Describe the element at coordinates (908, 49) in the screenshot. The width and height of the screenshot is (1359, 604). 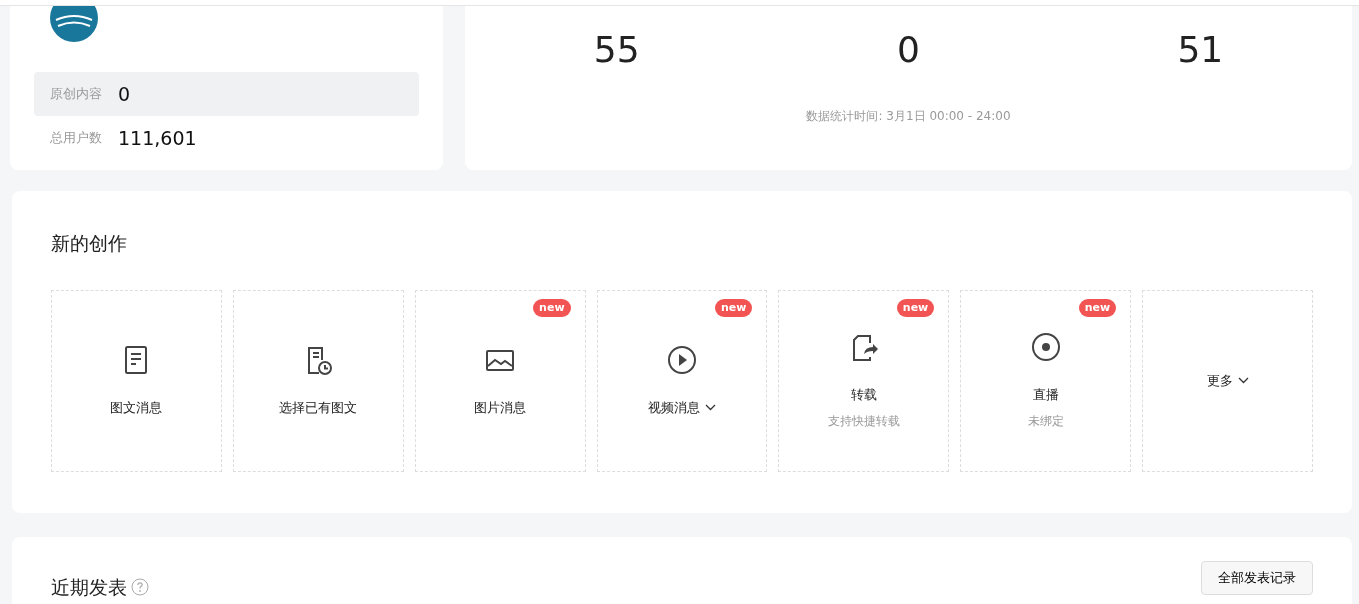
I see `metric-value: 0` at that location.